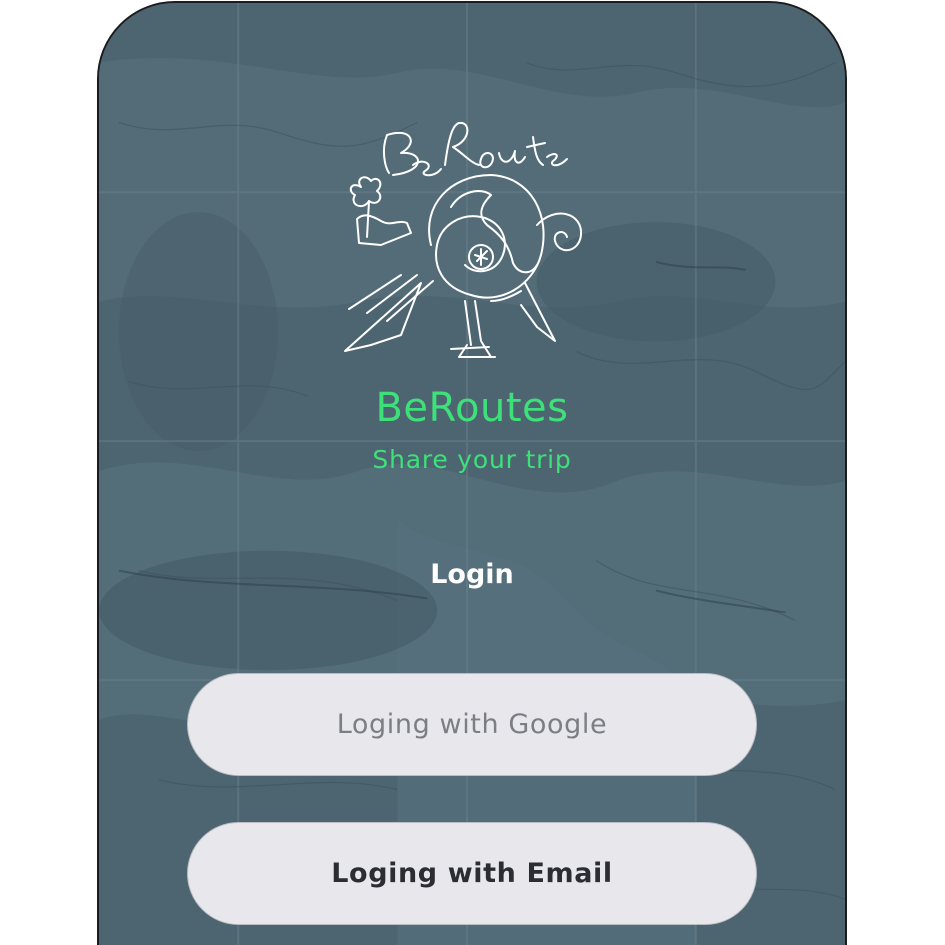 The height and width of the screenshot is (945, 945). I want to click on login-with-email-button: Loging with Email, so click(472, 873).